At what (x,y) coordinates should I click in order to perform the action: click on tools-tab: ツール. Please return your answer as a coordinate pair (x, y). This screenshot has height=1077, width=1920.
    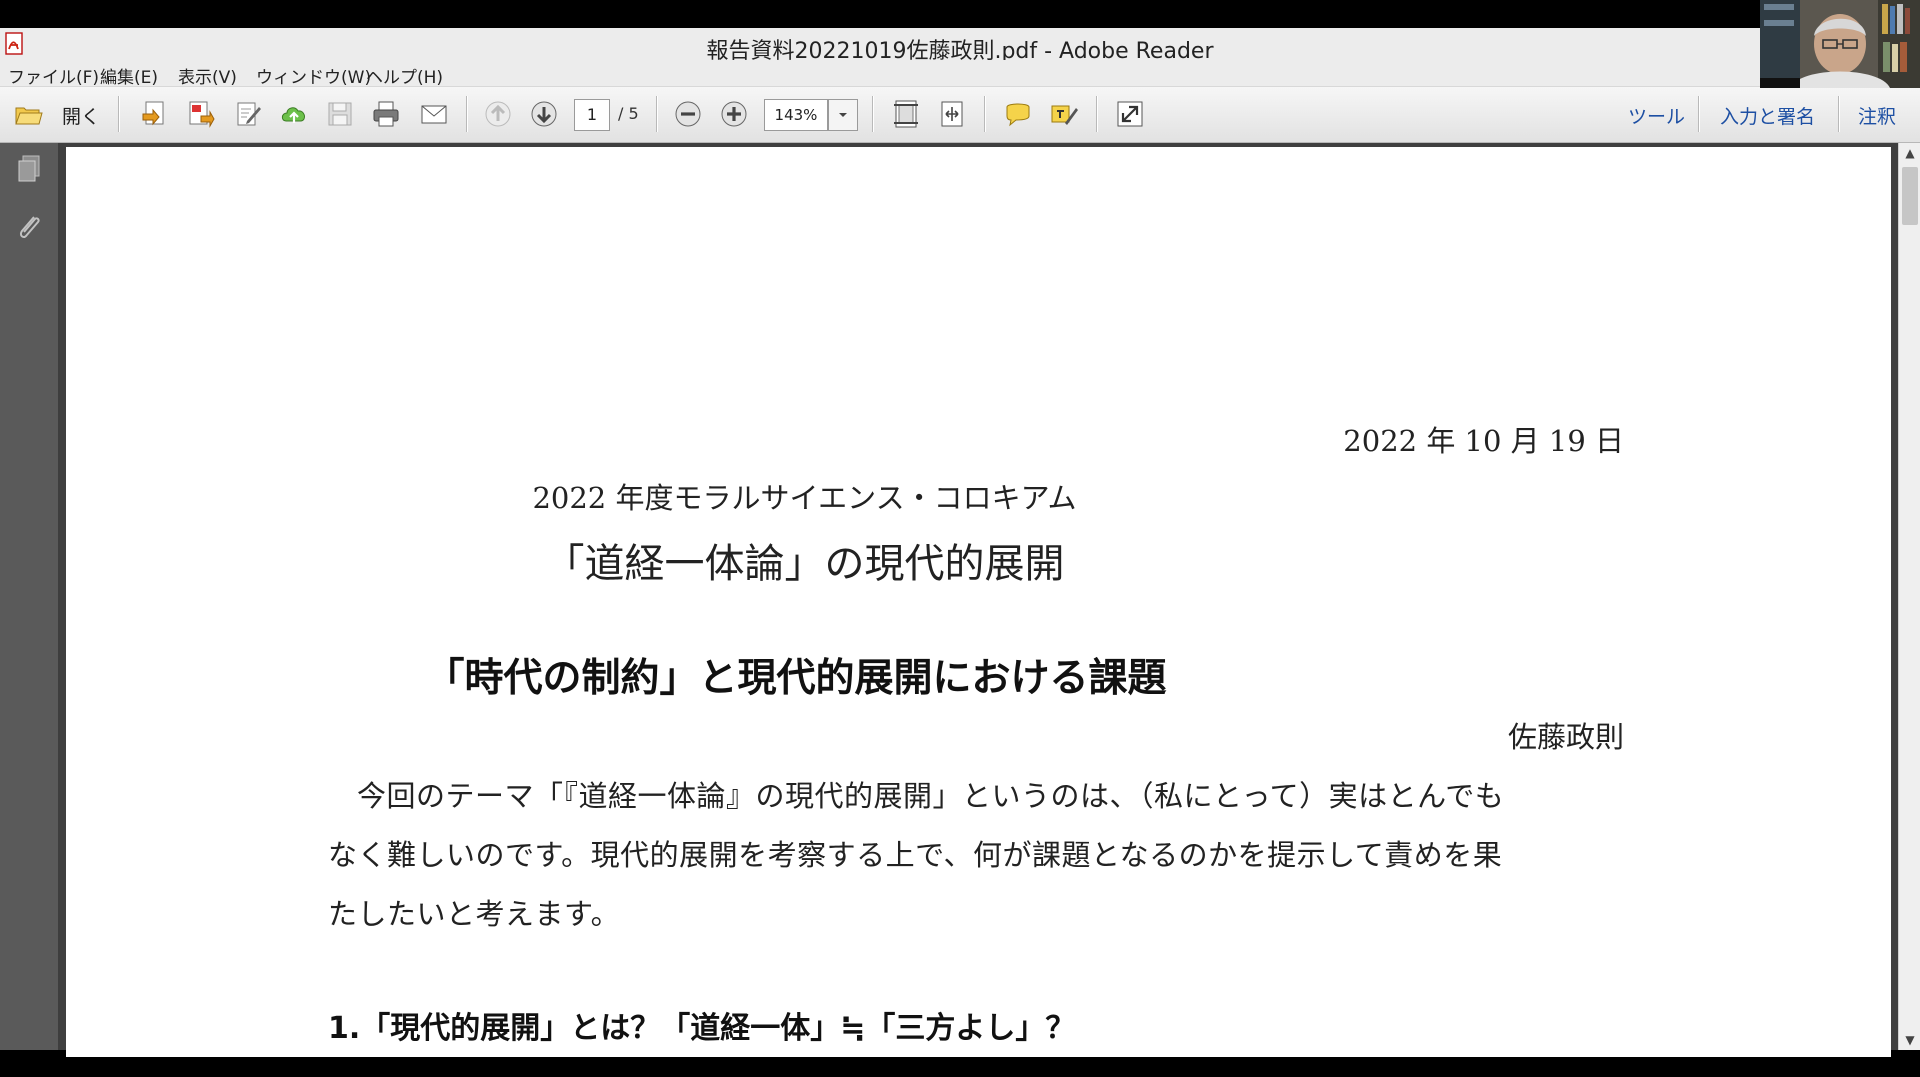
    Looking at the image, I should click on (1656, 115).